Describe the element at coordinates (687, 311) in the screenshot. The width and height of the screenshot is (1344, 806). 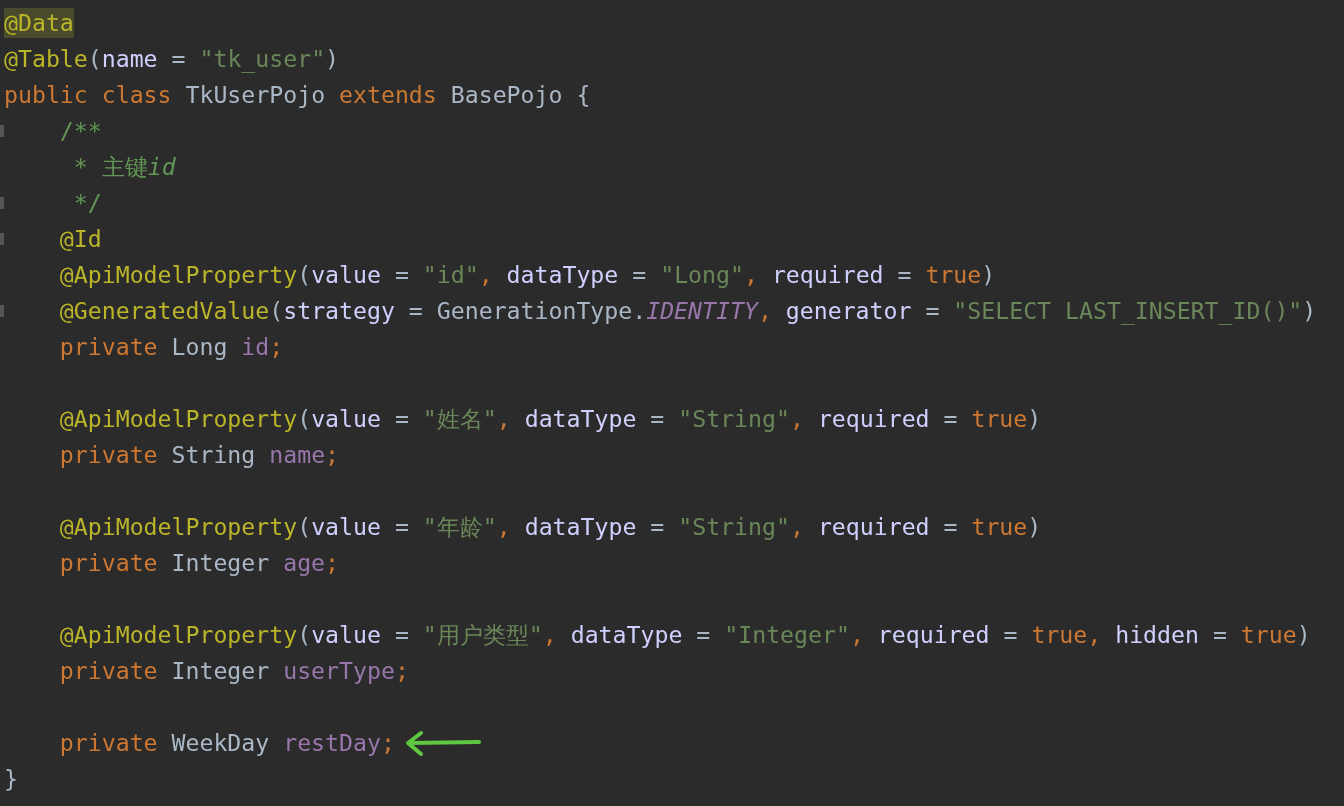
I see `code-line: @GeneratedValue(strategy = GenerationType.IDENTITY, generator = "SELECT LAST_INSERT_ID()")` at that location.